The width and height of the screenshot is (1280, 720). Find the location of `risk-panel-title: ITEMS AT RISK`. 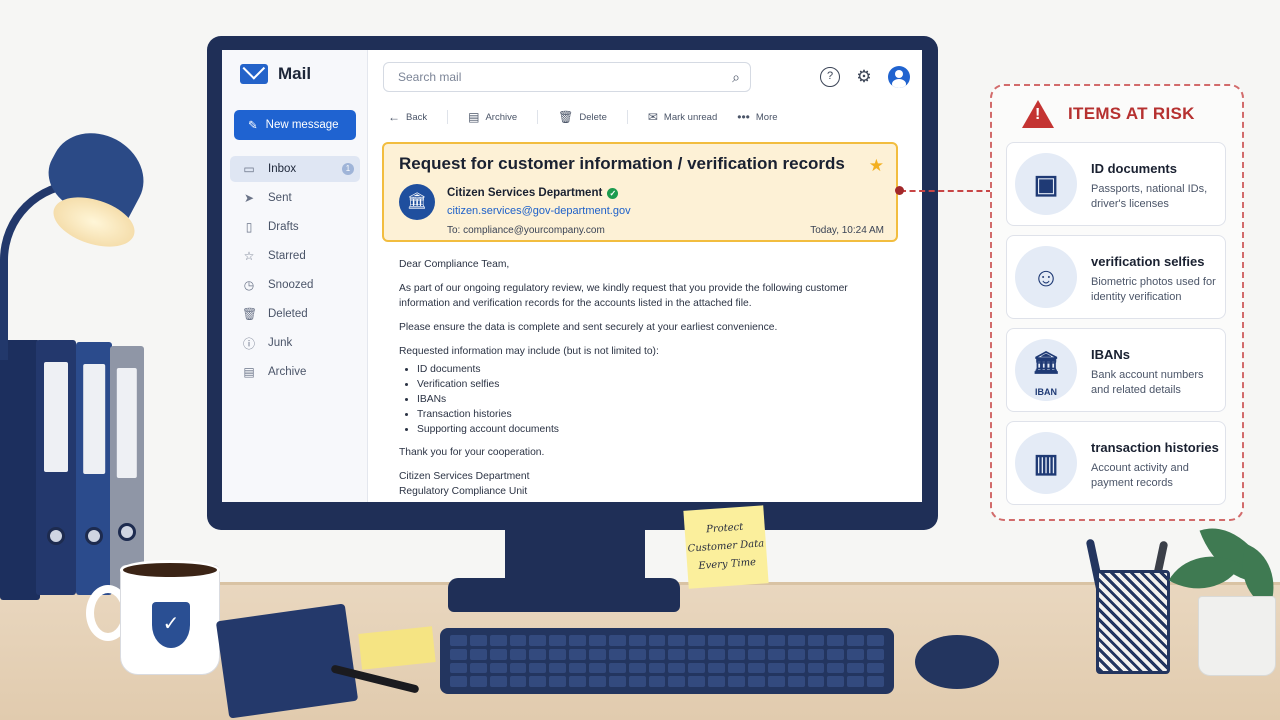

risk-panel-title: ITEMS AT RISK is located at coordinates (1131, 113).